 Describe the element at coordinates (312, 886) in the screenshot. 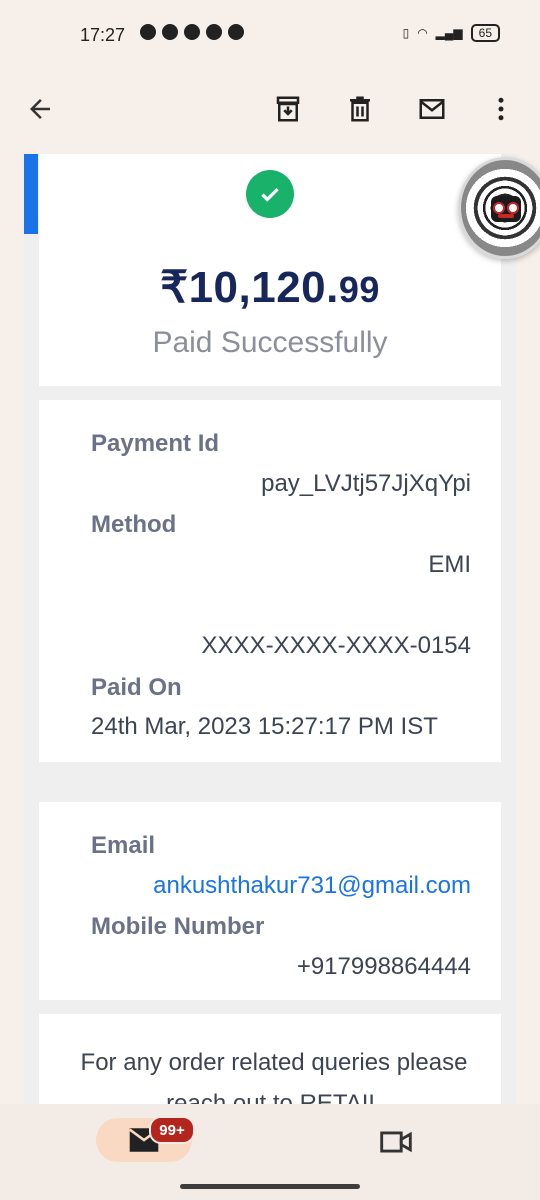

I see `email-link: ankushthakur731@gmail.com` at that location.